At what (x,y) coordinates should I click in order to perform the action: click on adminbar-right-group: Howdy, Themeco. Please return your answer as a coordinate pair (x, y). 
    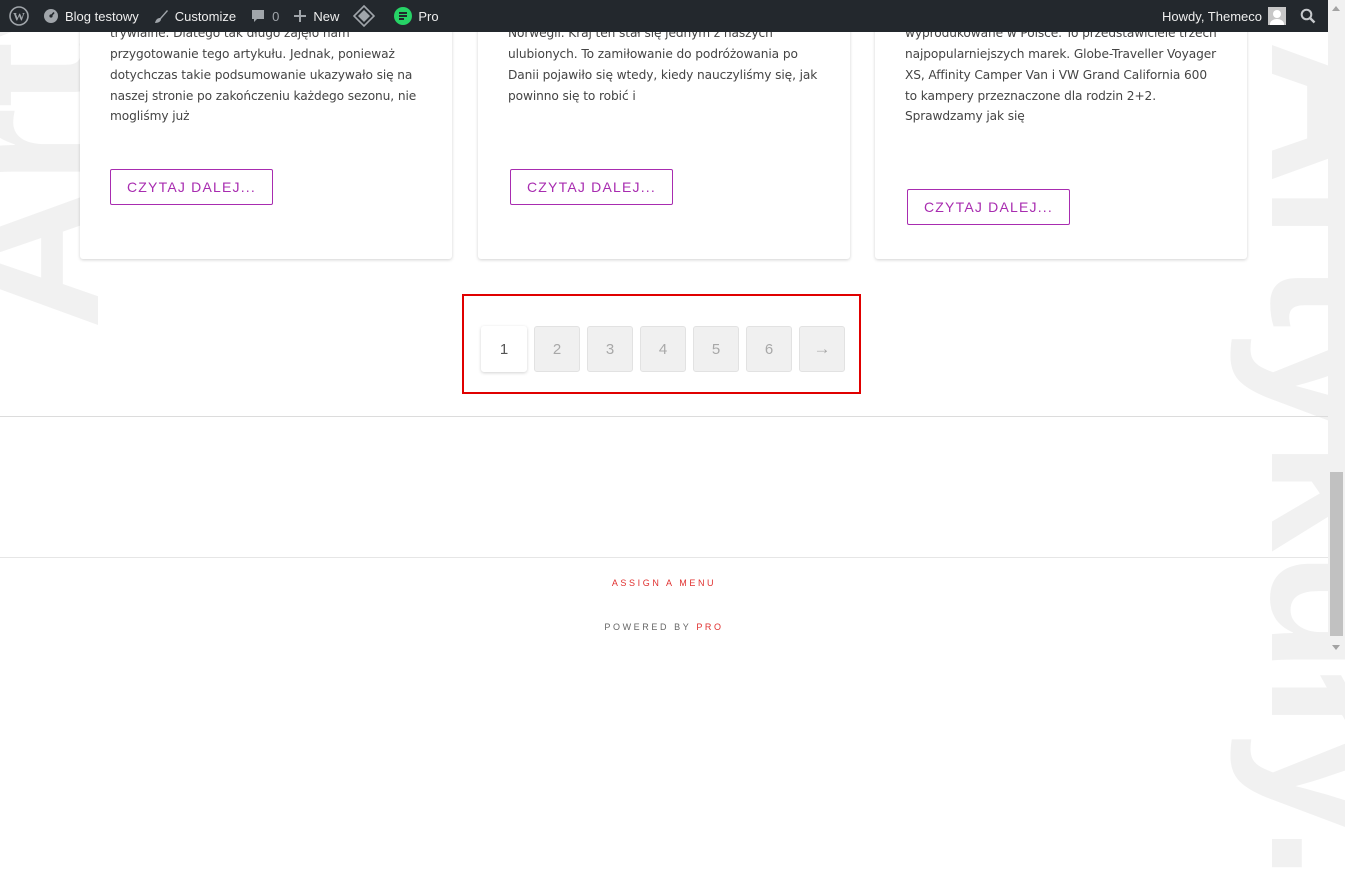
    Looking at the image, I should click on (1241, 16).